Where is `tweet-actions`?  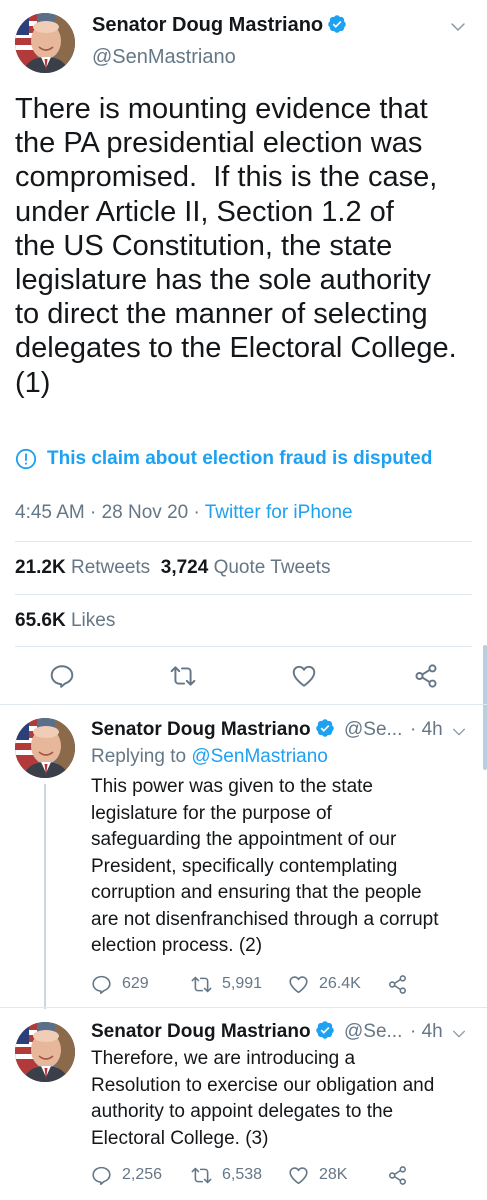 tweet-actions is located at coordinates (243, 677).